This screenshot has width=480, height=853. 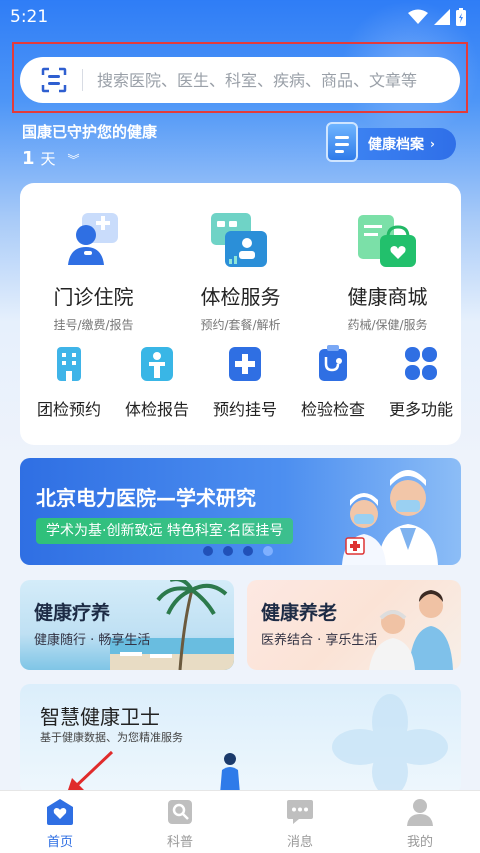 I want to click on tab-label: 首页, so click(x=59, y=842).